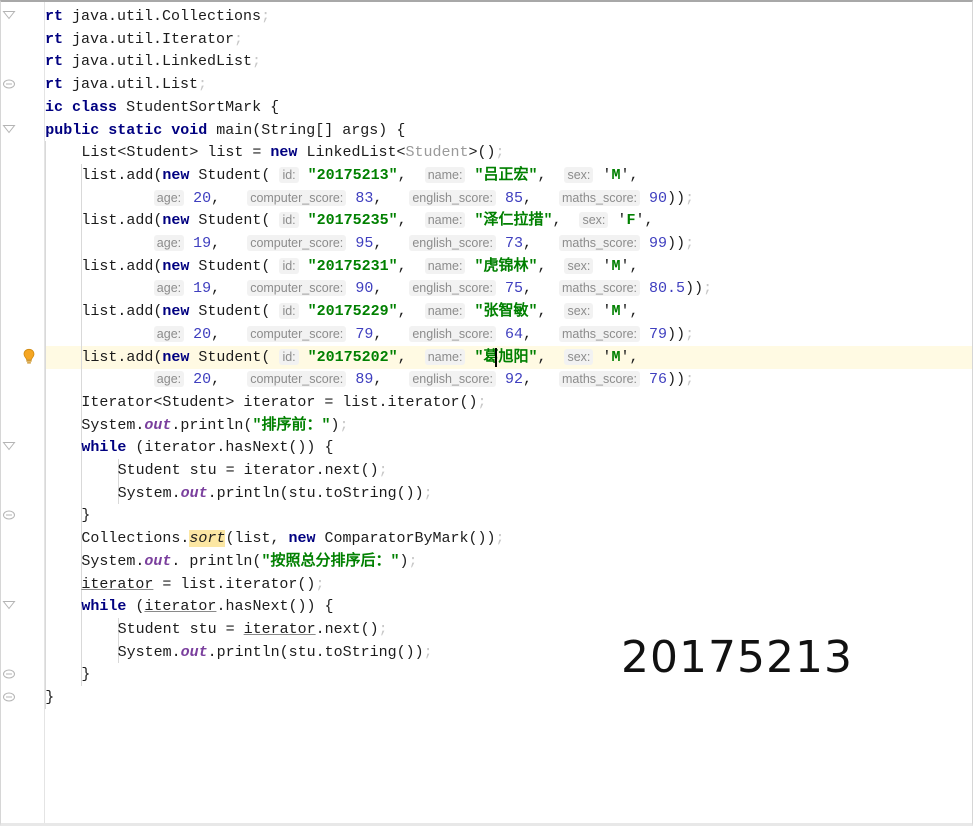 Image resolution: width=973 pixels, height=826 pixels. Describe the element at coordinates (602, 357) in the screenshot. I see `code-text: '` at that location.